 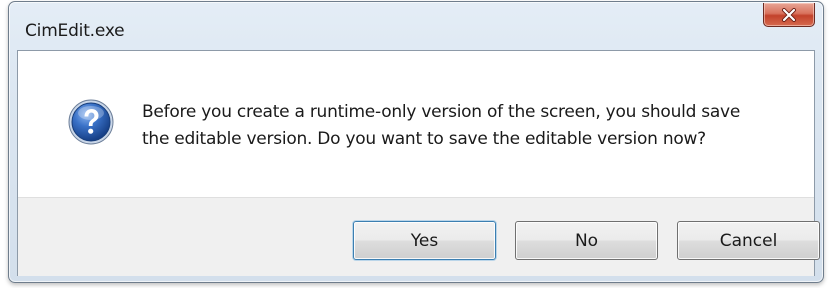 I want to click on close-button, so click(x=789, y=15).